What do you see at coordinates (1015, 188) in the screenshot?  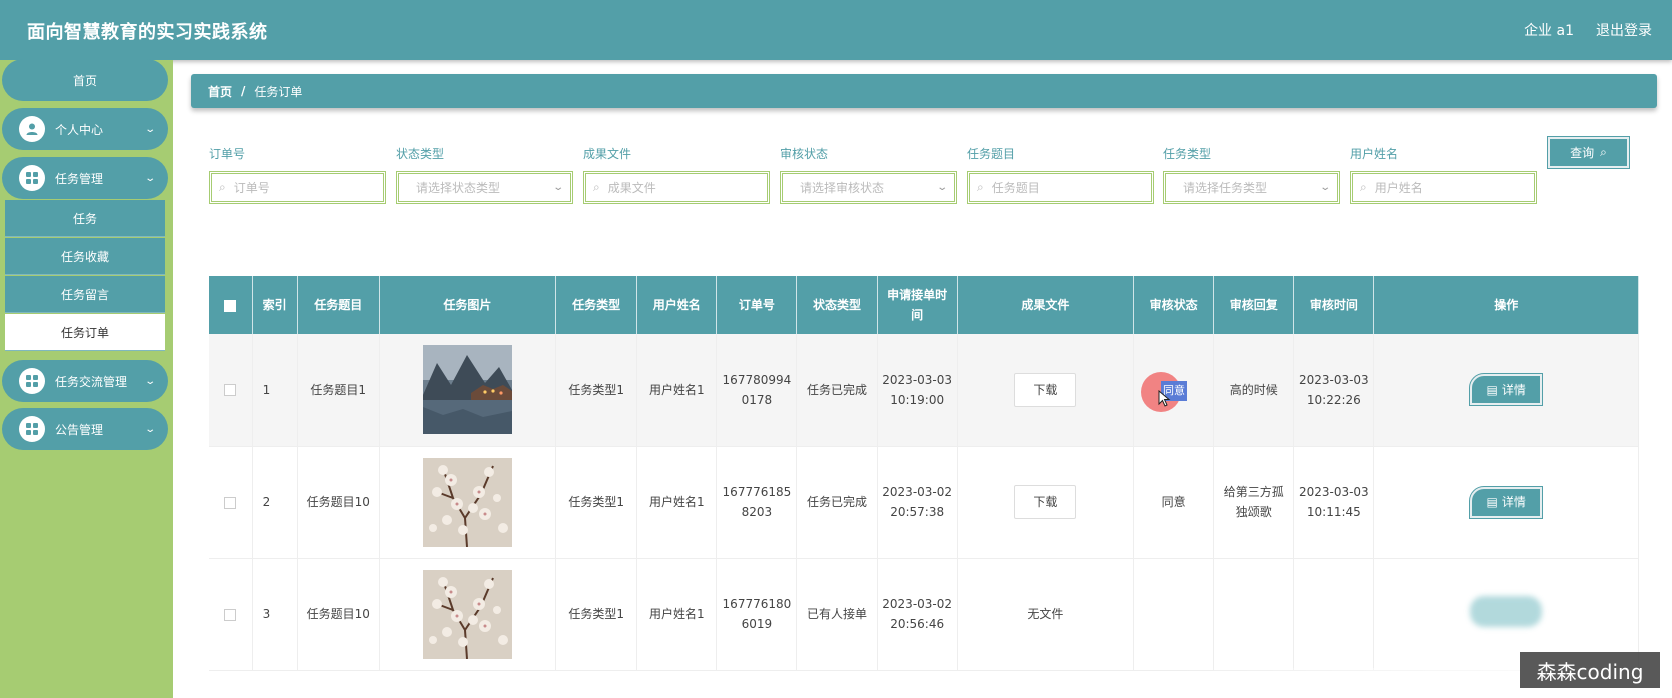 I see `placeholder-text: 任务题目` at bounding box center [1015, 188].